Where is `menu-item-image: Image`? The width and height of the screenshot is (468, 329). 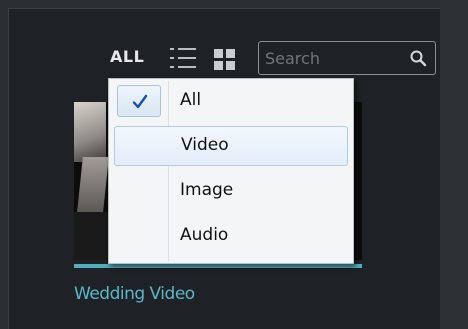 menu-item-image: Image is located at coordinates (231, 191).